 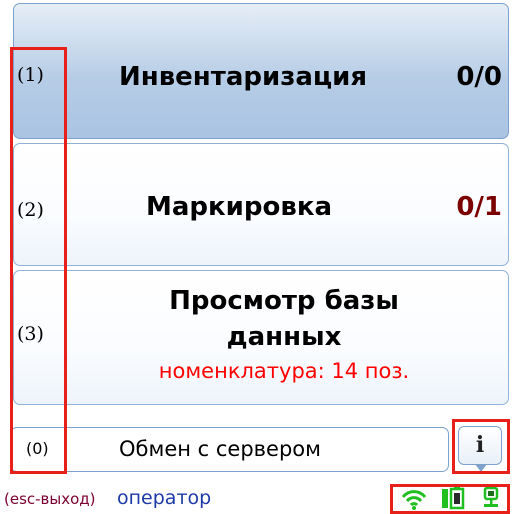 I want to click on wifi-icon, so click(x=414, y=500).